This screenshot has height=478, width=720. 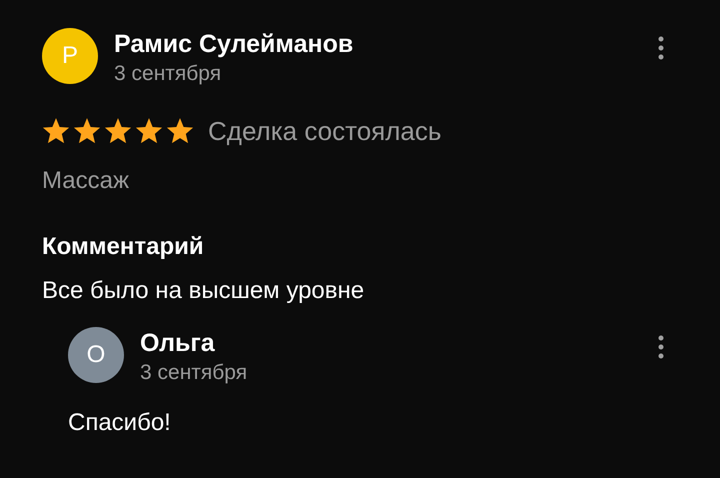 I want to click on comment-text: Все было на высшем уровне, so click(x=204, y=291).